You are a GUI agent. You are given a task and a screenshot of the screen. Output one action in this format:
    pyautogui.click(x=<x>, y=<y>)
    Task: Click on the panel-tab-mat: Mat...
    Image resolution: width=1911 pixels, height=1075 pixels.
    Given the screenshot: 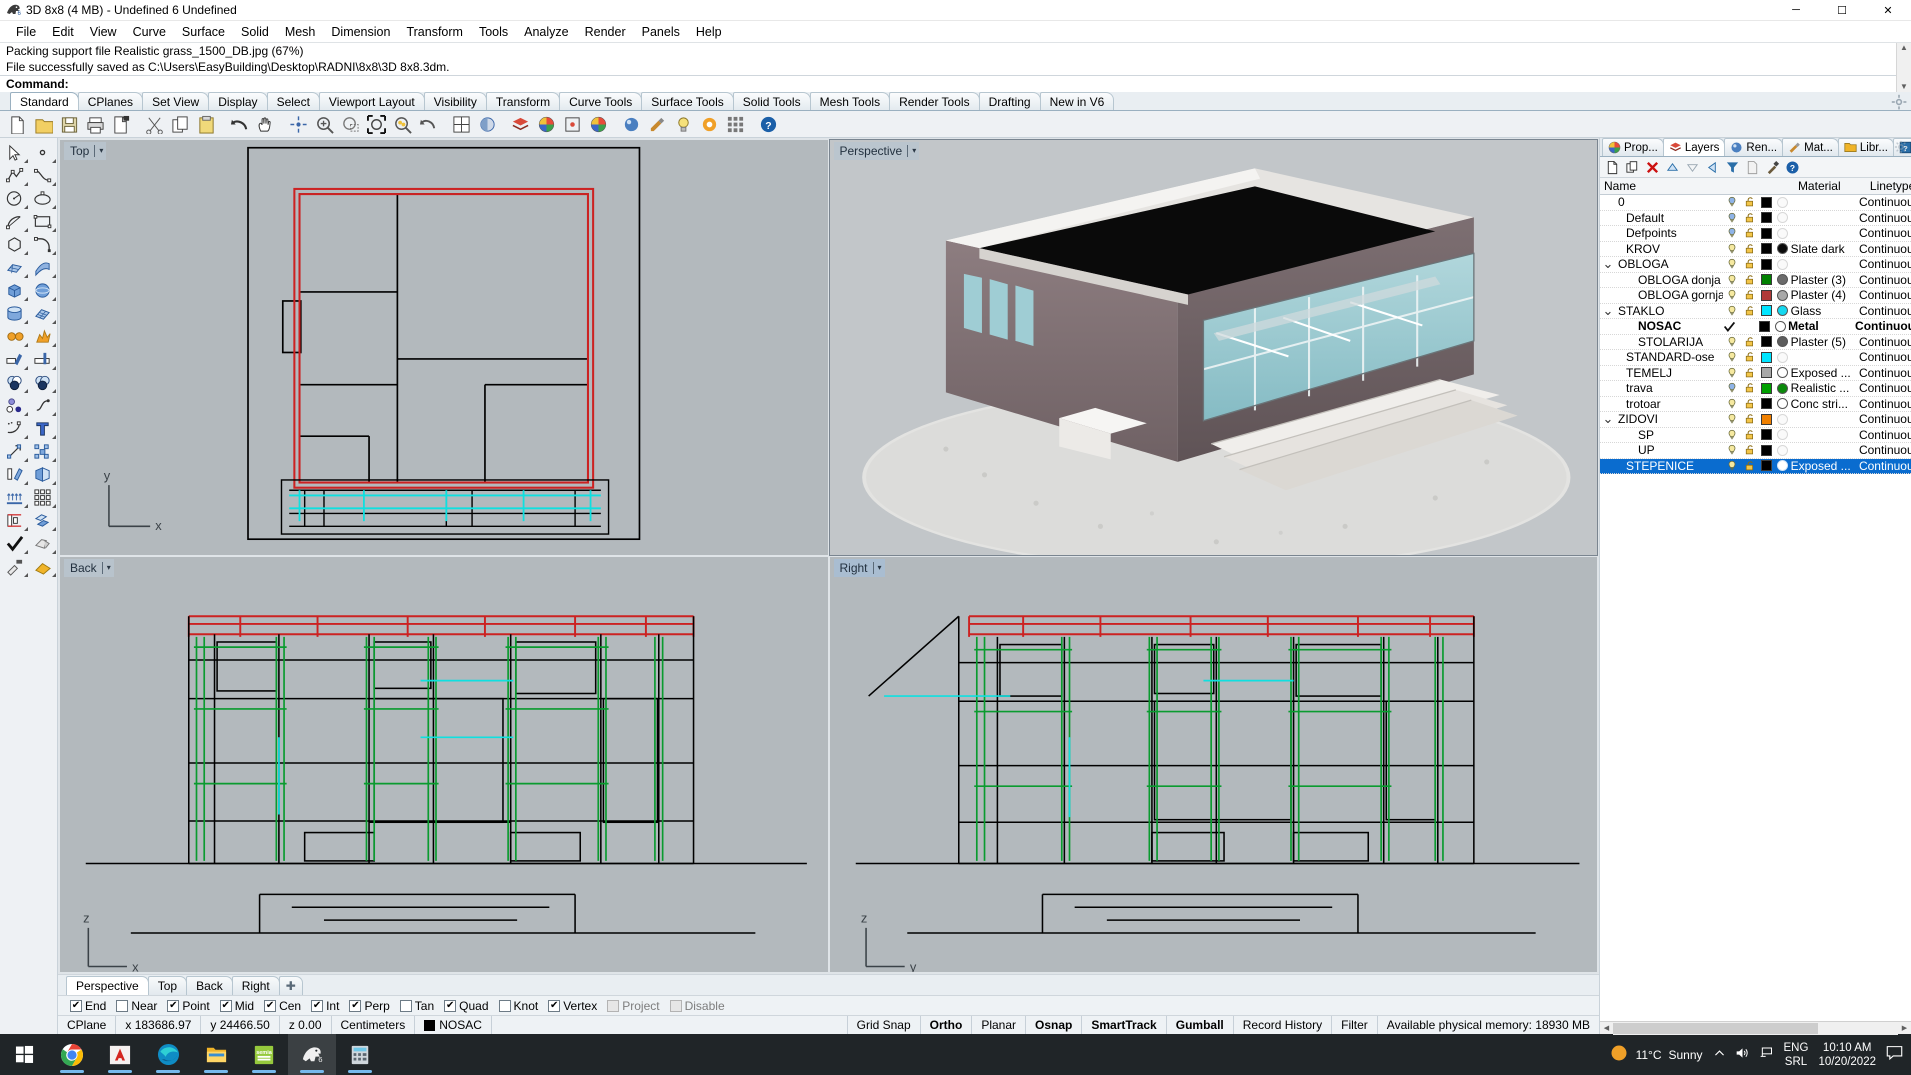 What is the action you would take?
    pyautogui.click(x=1810, y=147)
    